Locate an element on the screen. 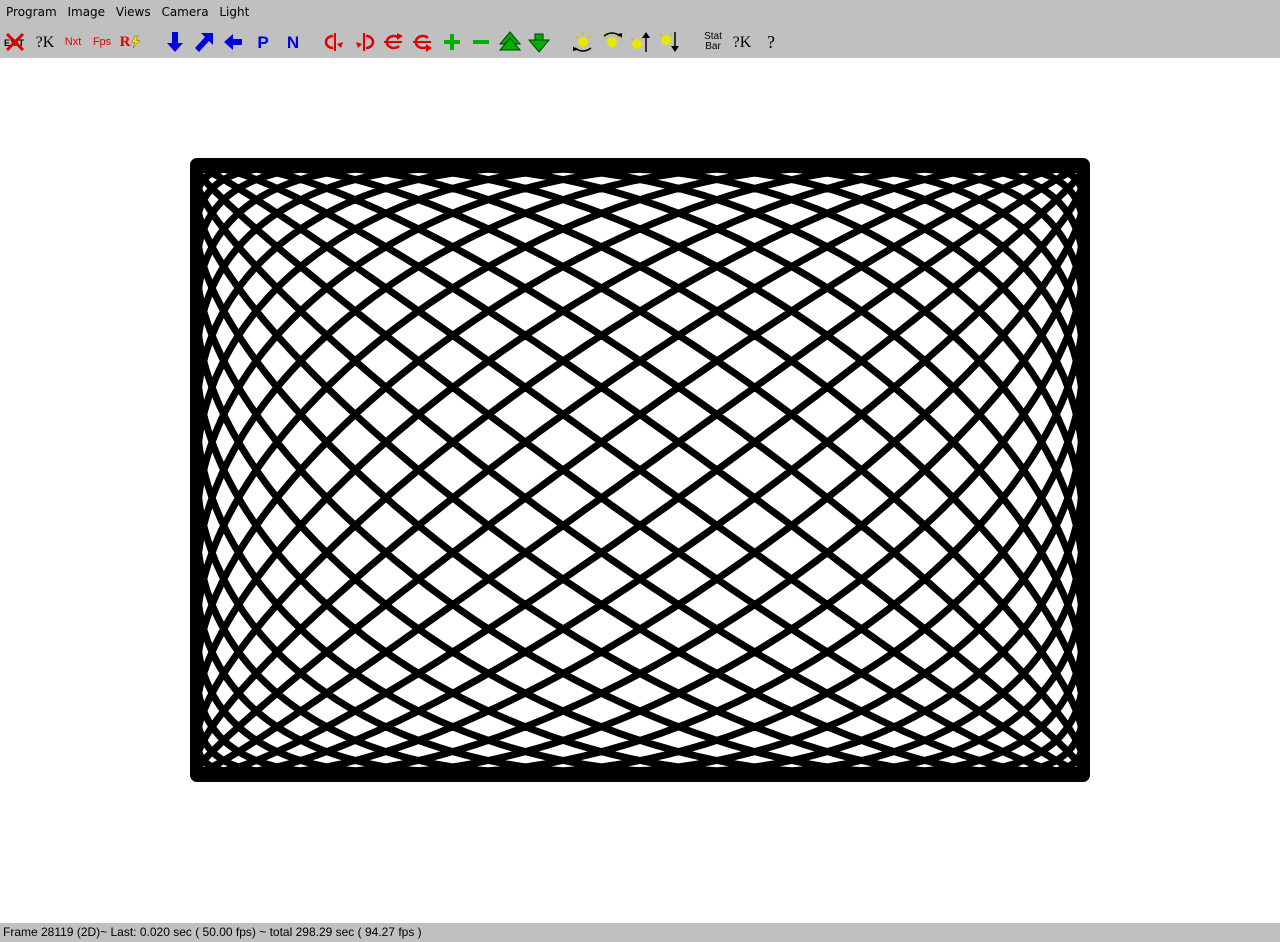  pan-left-button is located at coordinates (233, 42).